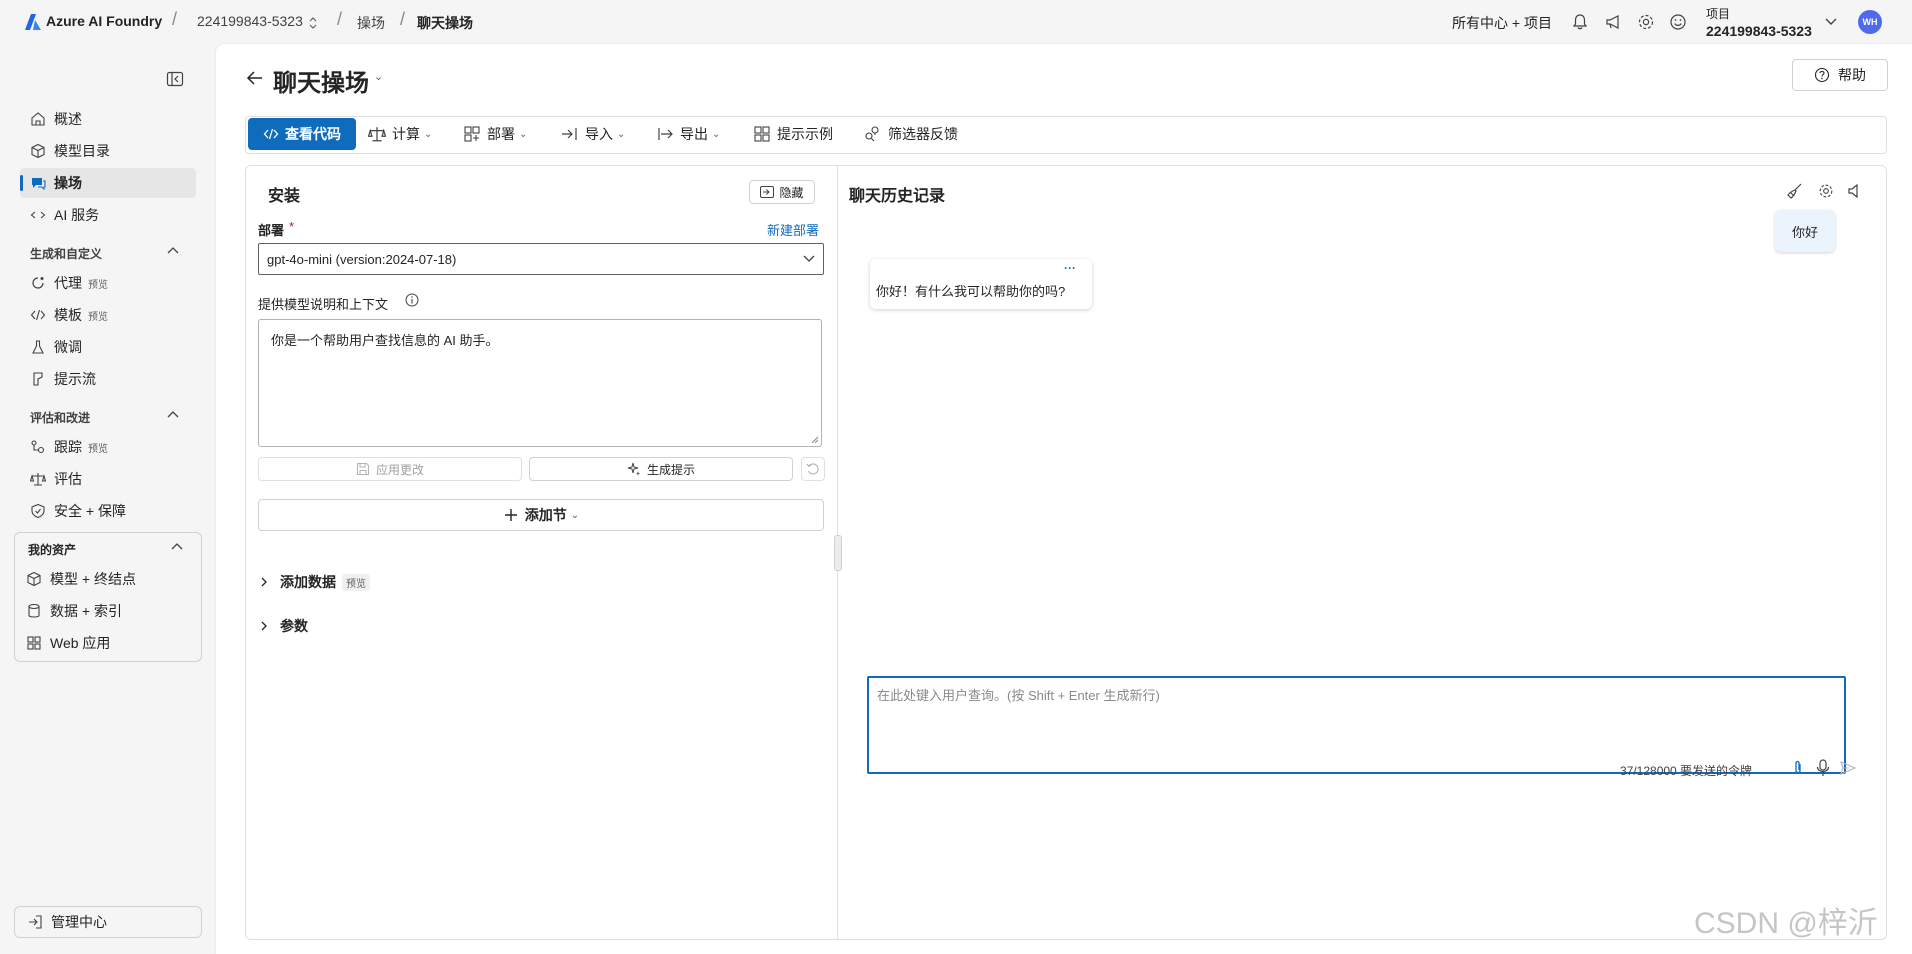  What do you see at coordinates (1502, 23) in the screenshot?
I see `all-hubs-projects-link: 所有中心 + 项目` at bounding box center [1502, 23].